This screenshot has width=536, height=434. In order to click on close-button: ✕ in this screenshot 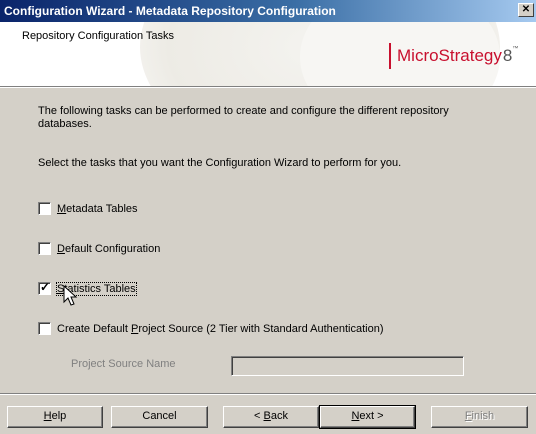, I will do `click(526, 10)`.